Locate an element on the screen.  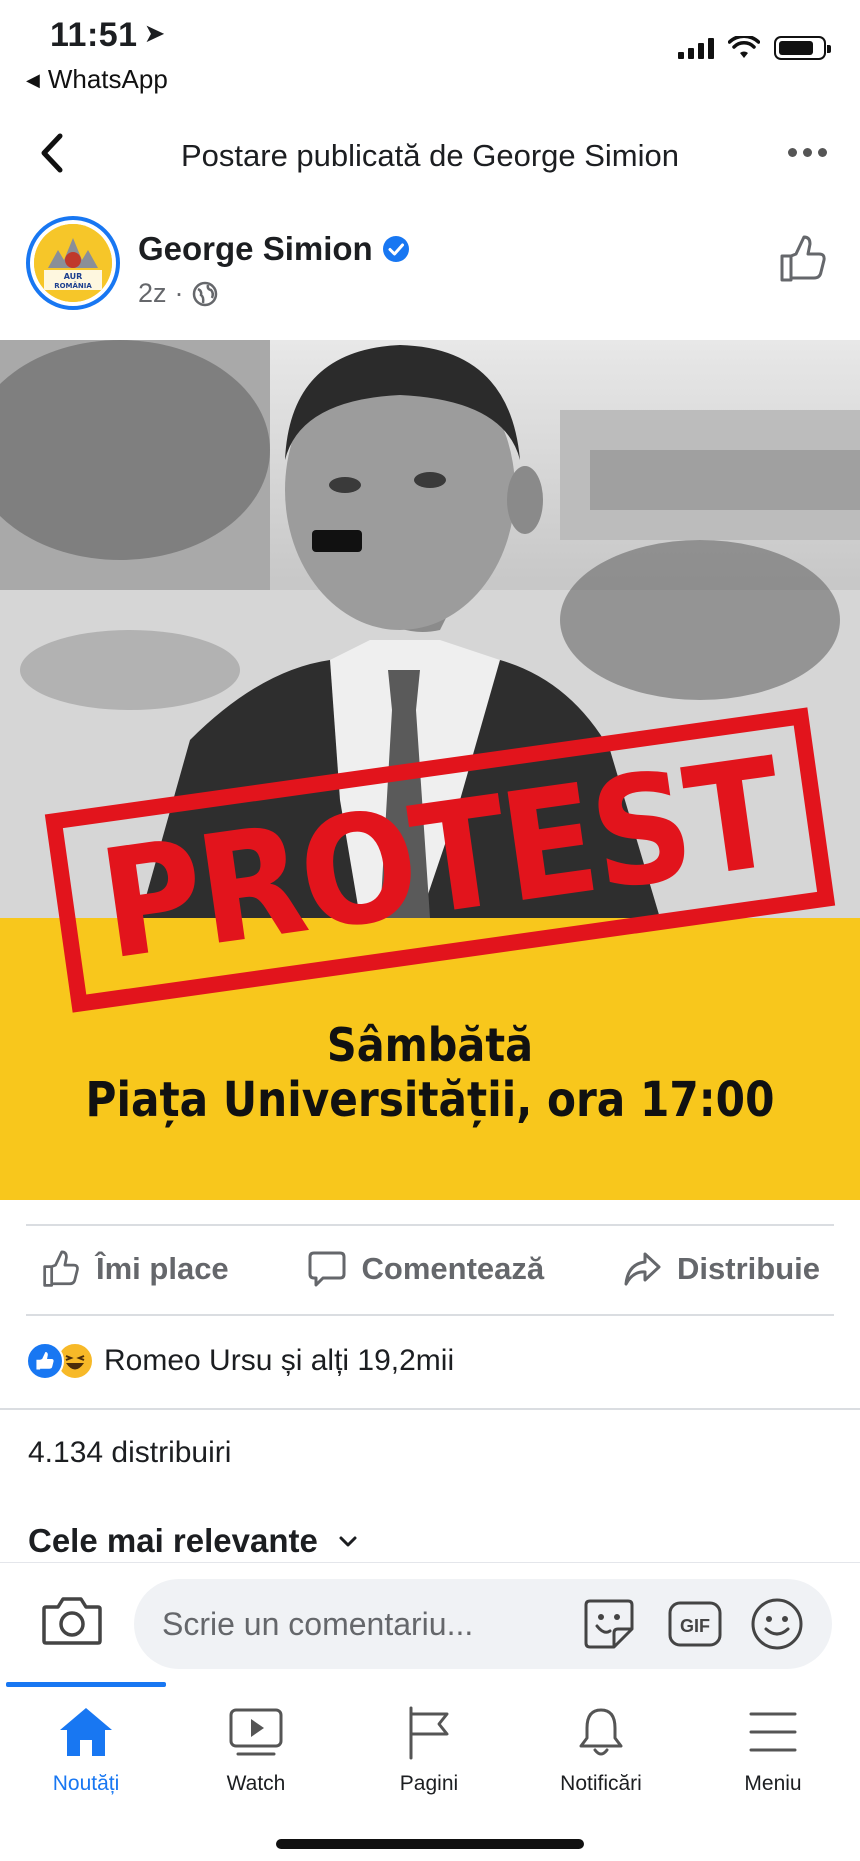
author-avatar: AUR ROMÂNIA is located at coordinates (73, 263).